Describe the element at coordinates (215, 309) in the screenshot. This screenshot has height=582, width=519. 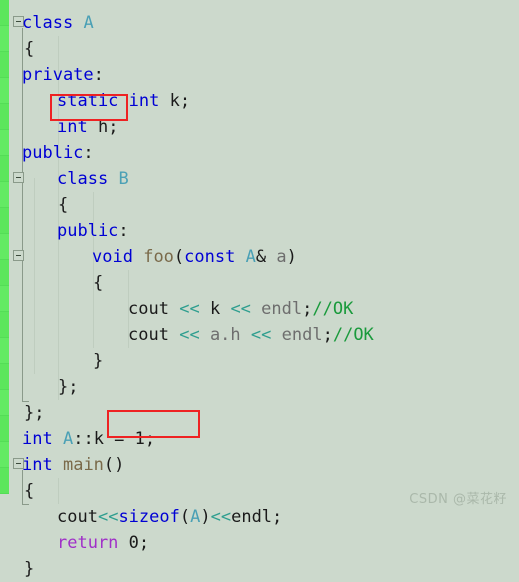
I see `code-token: k` at that location.